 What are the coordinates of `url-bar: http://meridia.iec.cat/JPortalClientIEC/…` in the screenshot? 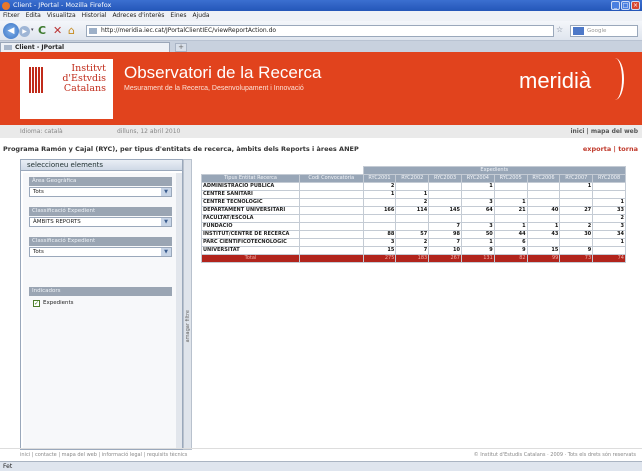 It's located at (320, 31).